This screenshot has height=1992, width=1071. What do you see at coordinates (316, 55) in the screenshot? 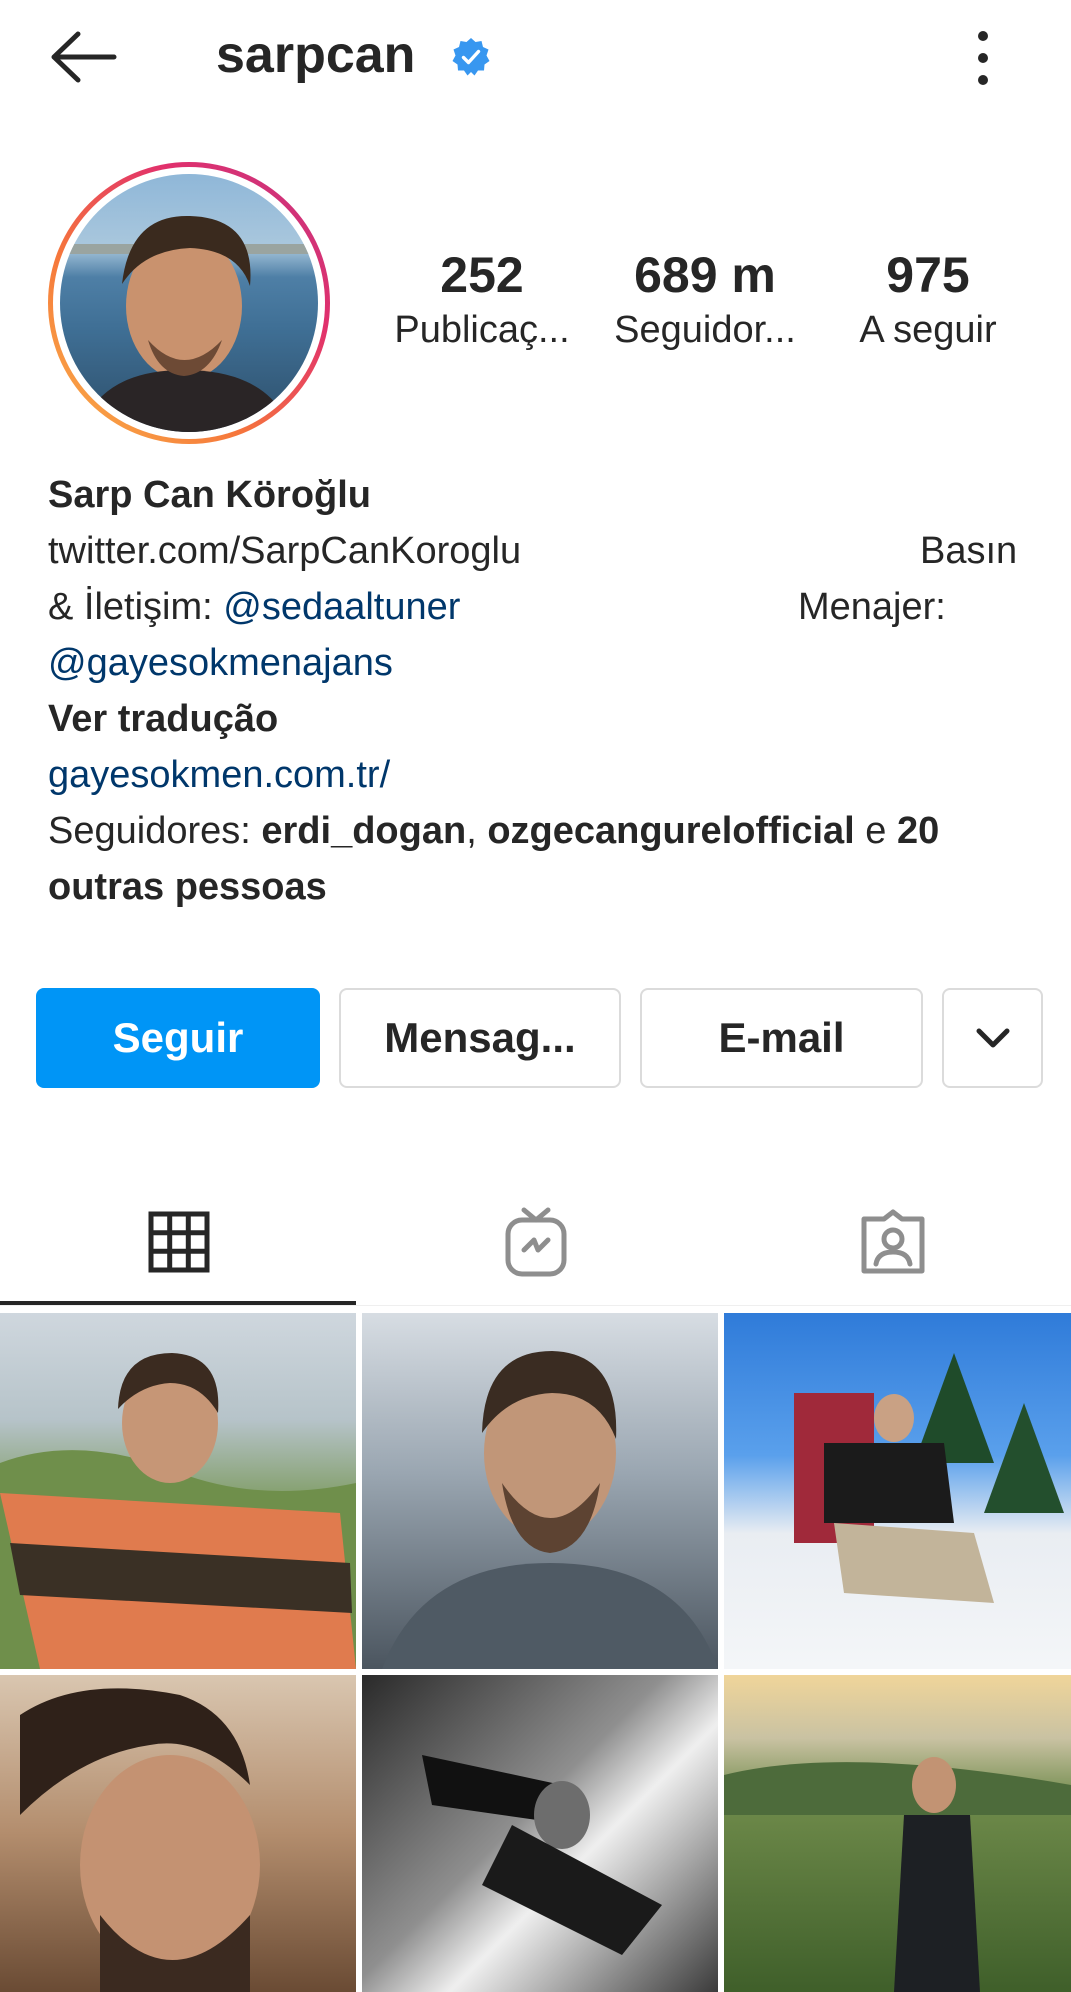
I see `profile-username: sarpcan` at bounding box center [316, 55].